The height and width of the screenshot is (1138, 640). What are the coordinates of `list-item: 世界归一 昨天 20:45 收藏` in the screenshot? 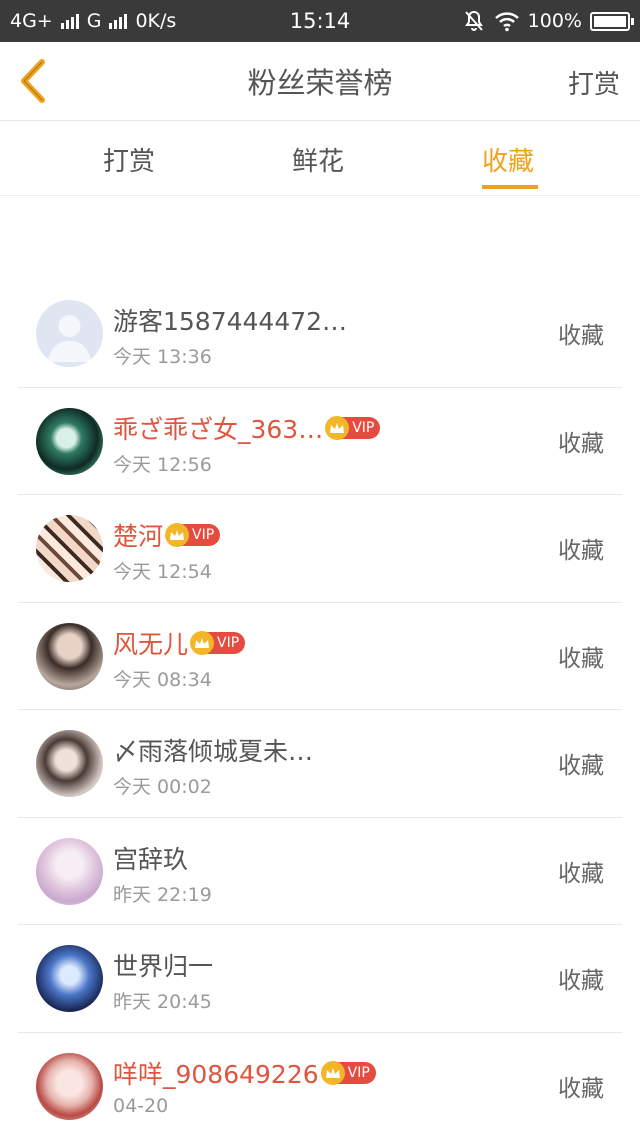 It's located at (320, 979).